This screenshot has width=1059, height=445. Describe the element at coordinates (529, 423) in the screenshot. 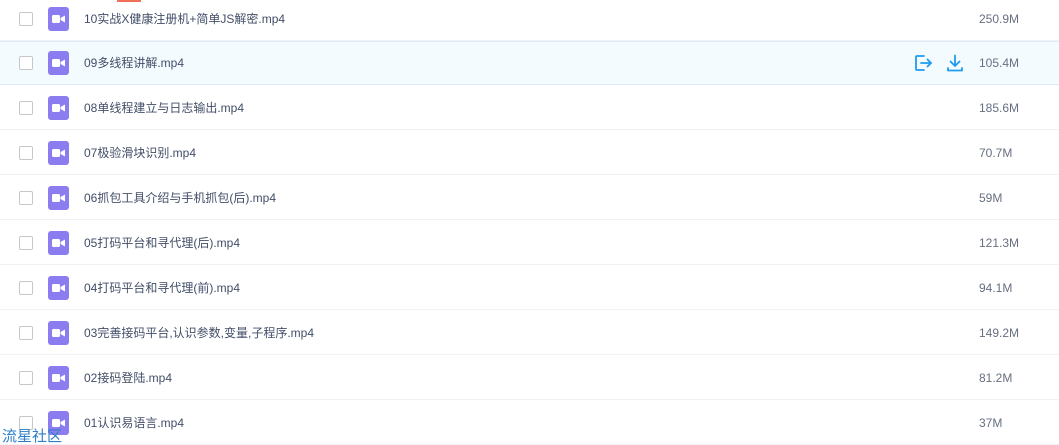

I see `file-row: 01认识易语言.mp4 37M` at that location.